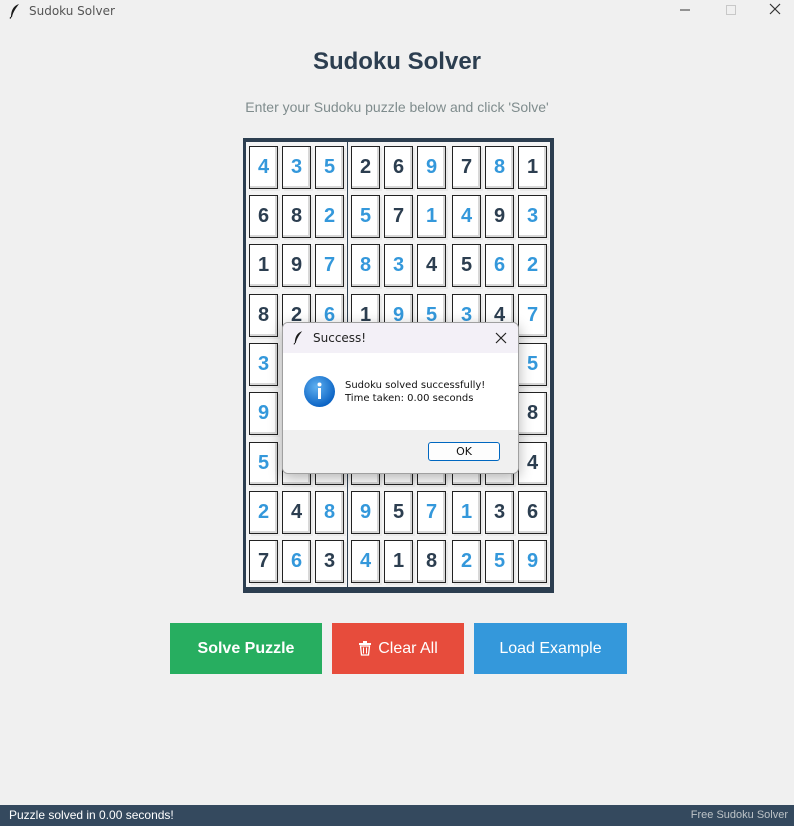 The height and width of the screenshot is (826, 794). I want to click on sudoku-cell-r4c9: 7, so click(532, 315).